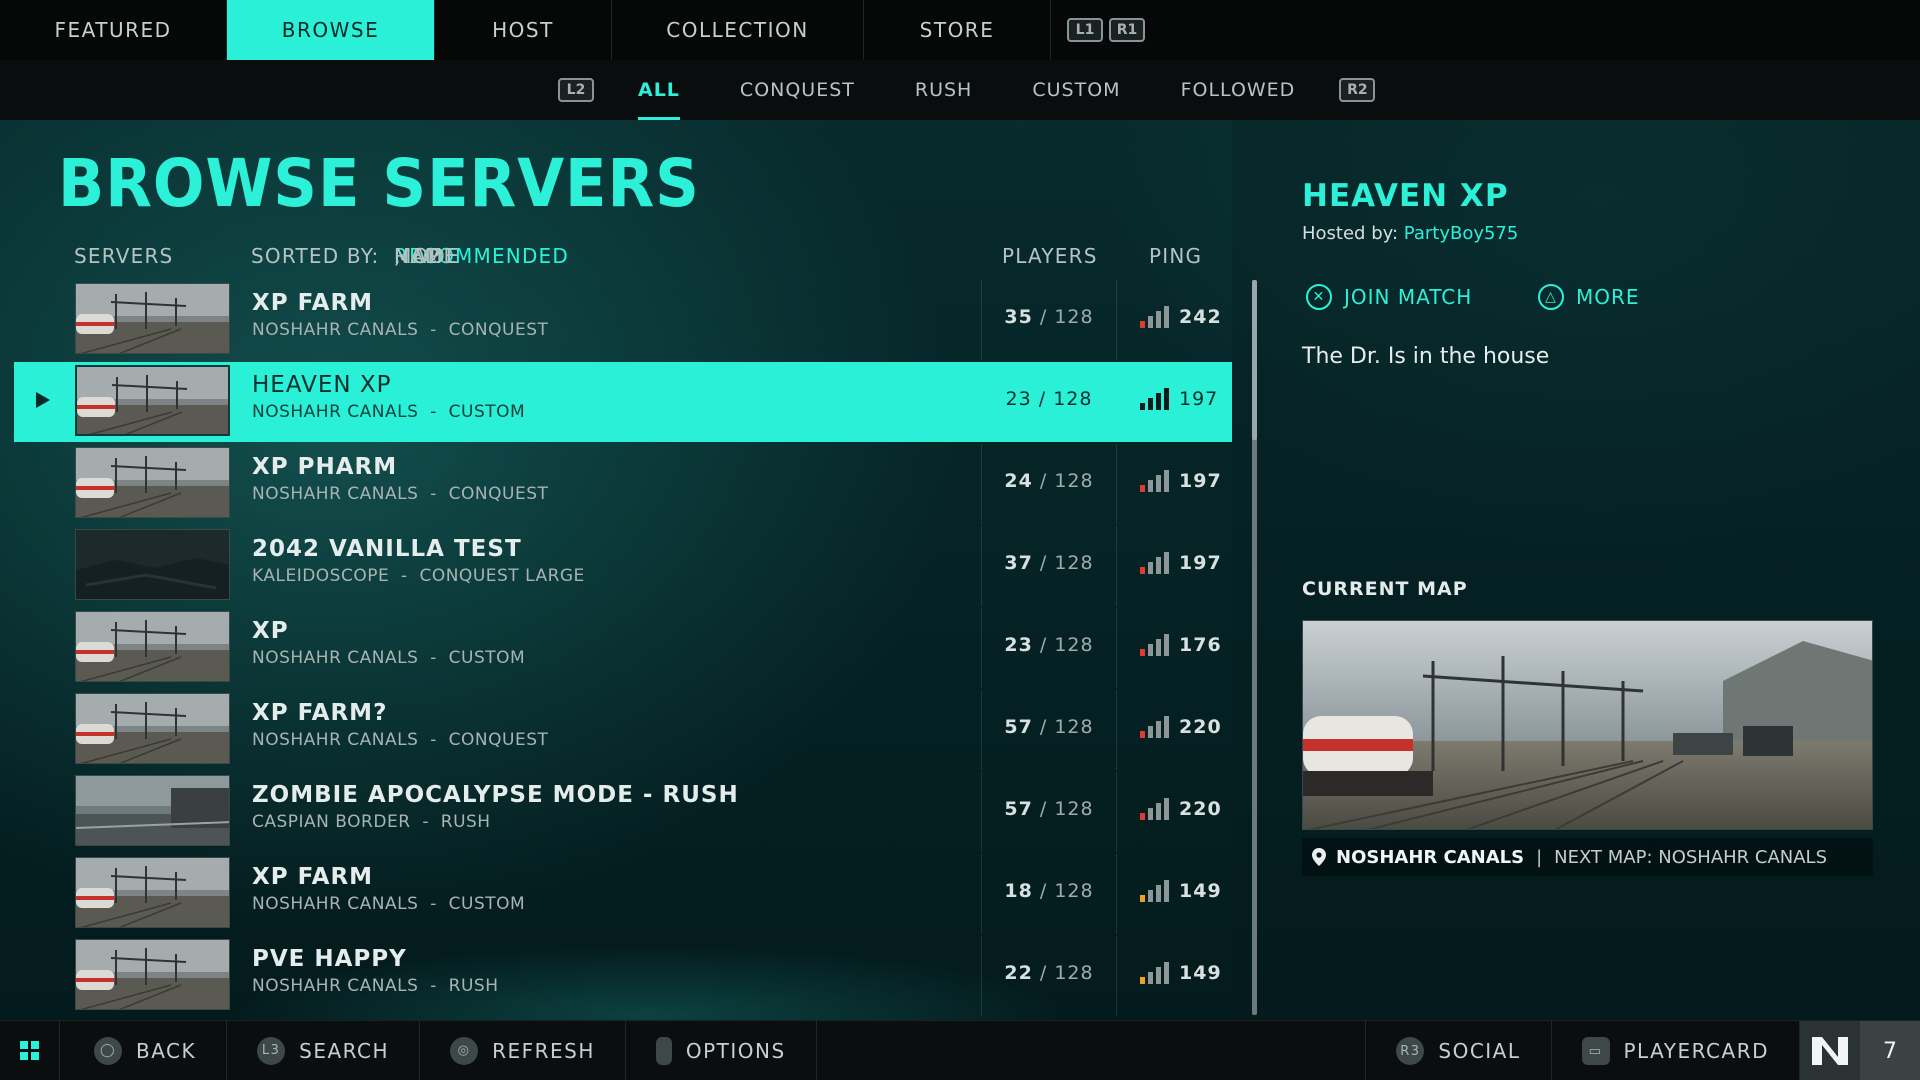  Describe the element at coordinates (113, 30) in the screenshot. I see `tab-featured: FEATURED` at that location.